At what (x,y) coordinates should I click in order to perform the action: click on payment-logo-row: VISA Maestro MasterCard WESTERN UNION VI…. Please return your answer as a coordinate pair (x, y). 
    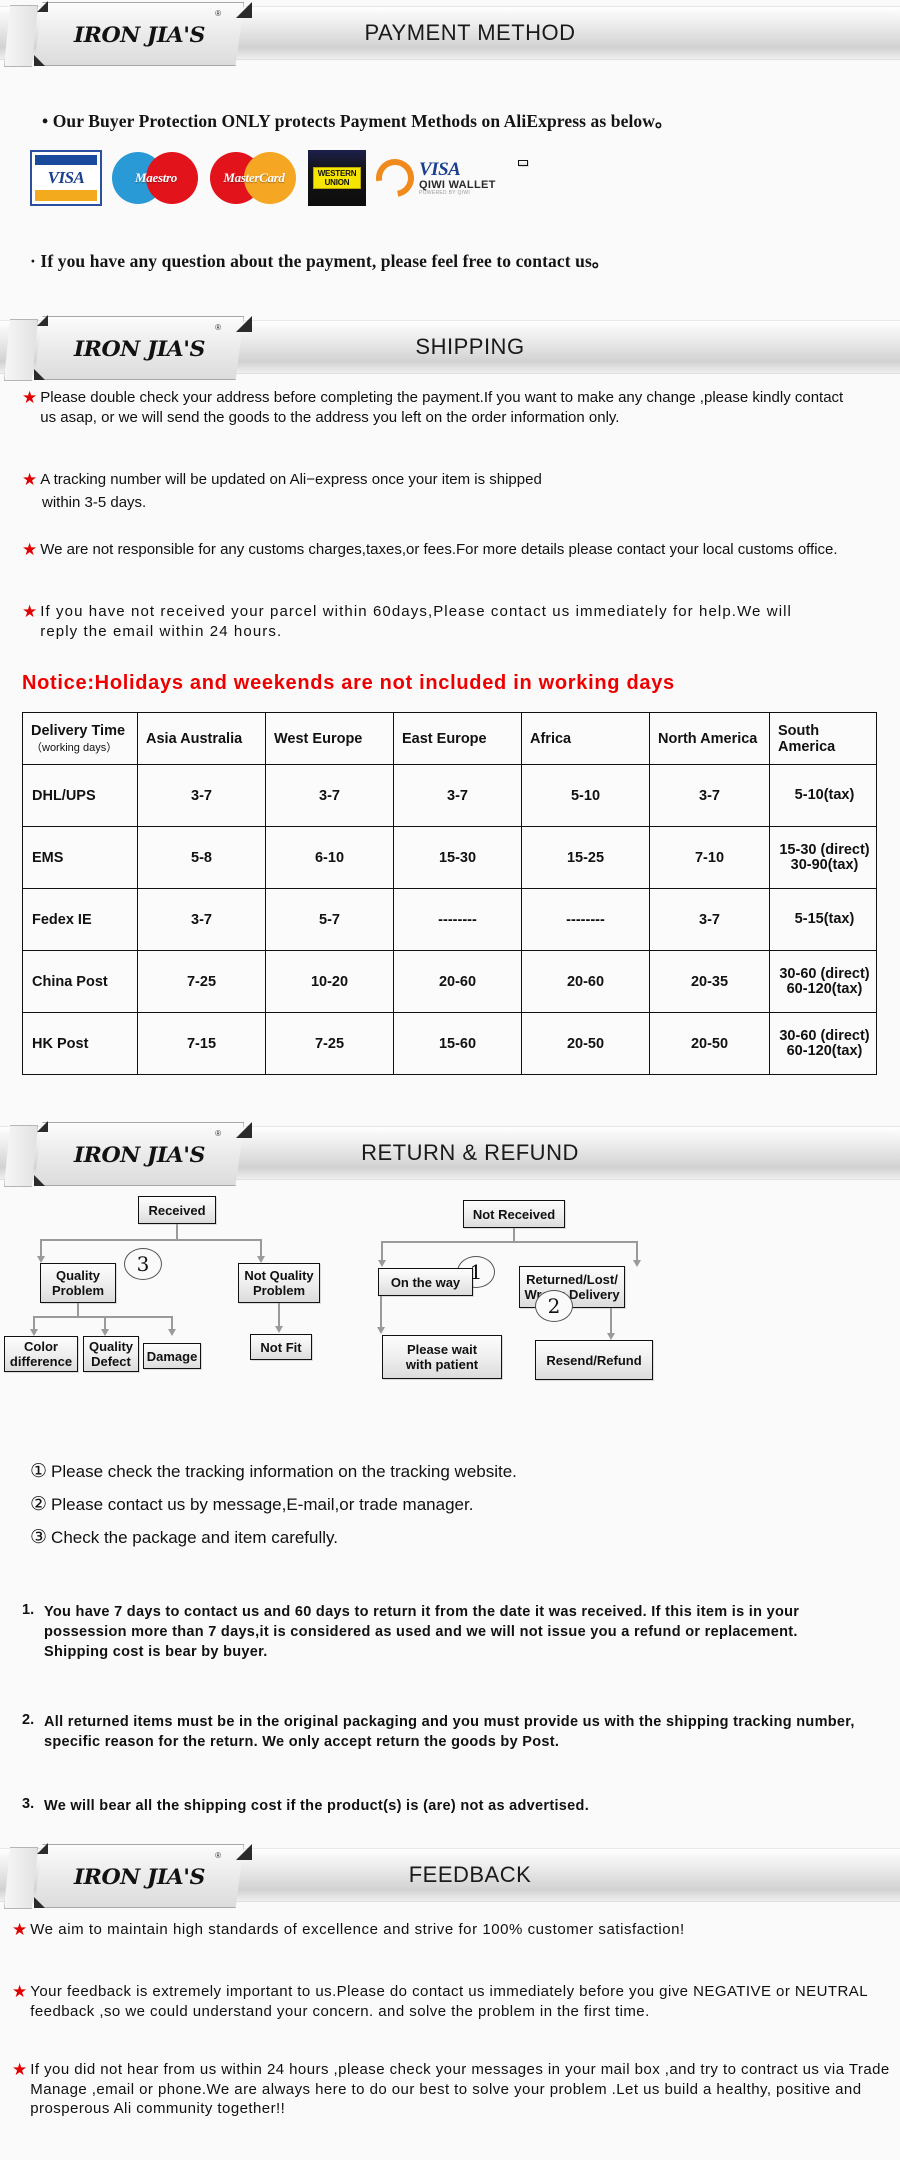
    Looking at the image, I should click on (268, 178).